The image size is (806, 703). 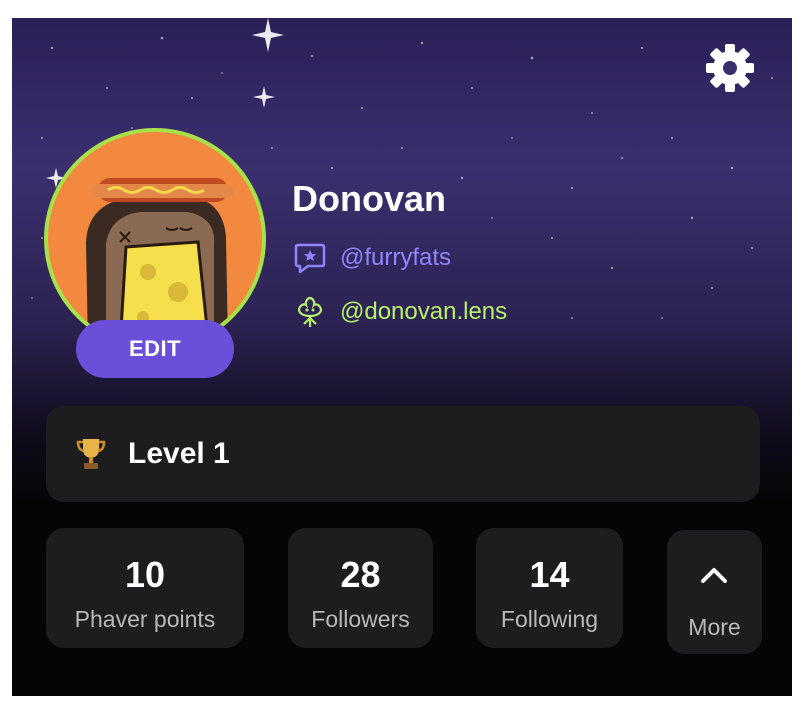 I want to click on stat-value: 14, so click(x=549, y=574).